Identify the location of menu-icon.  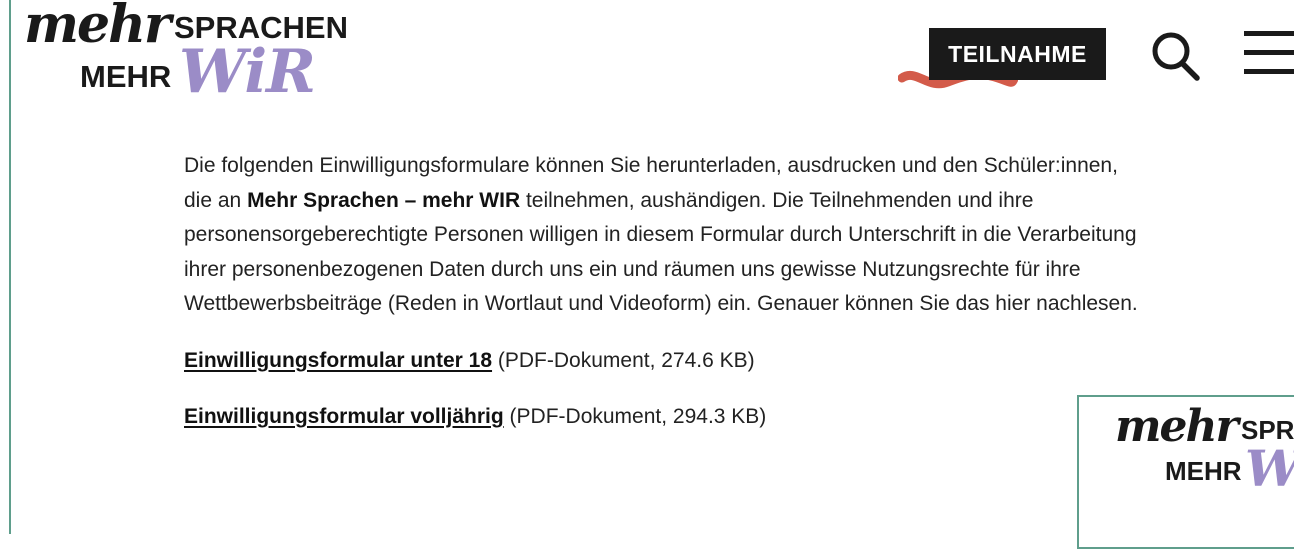
(1269, 52).